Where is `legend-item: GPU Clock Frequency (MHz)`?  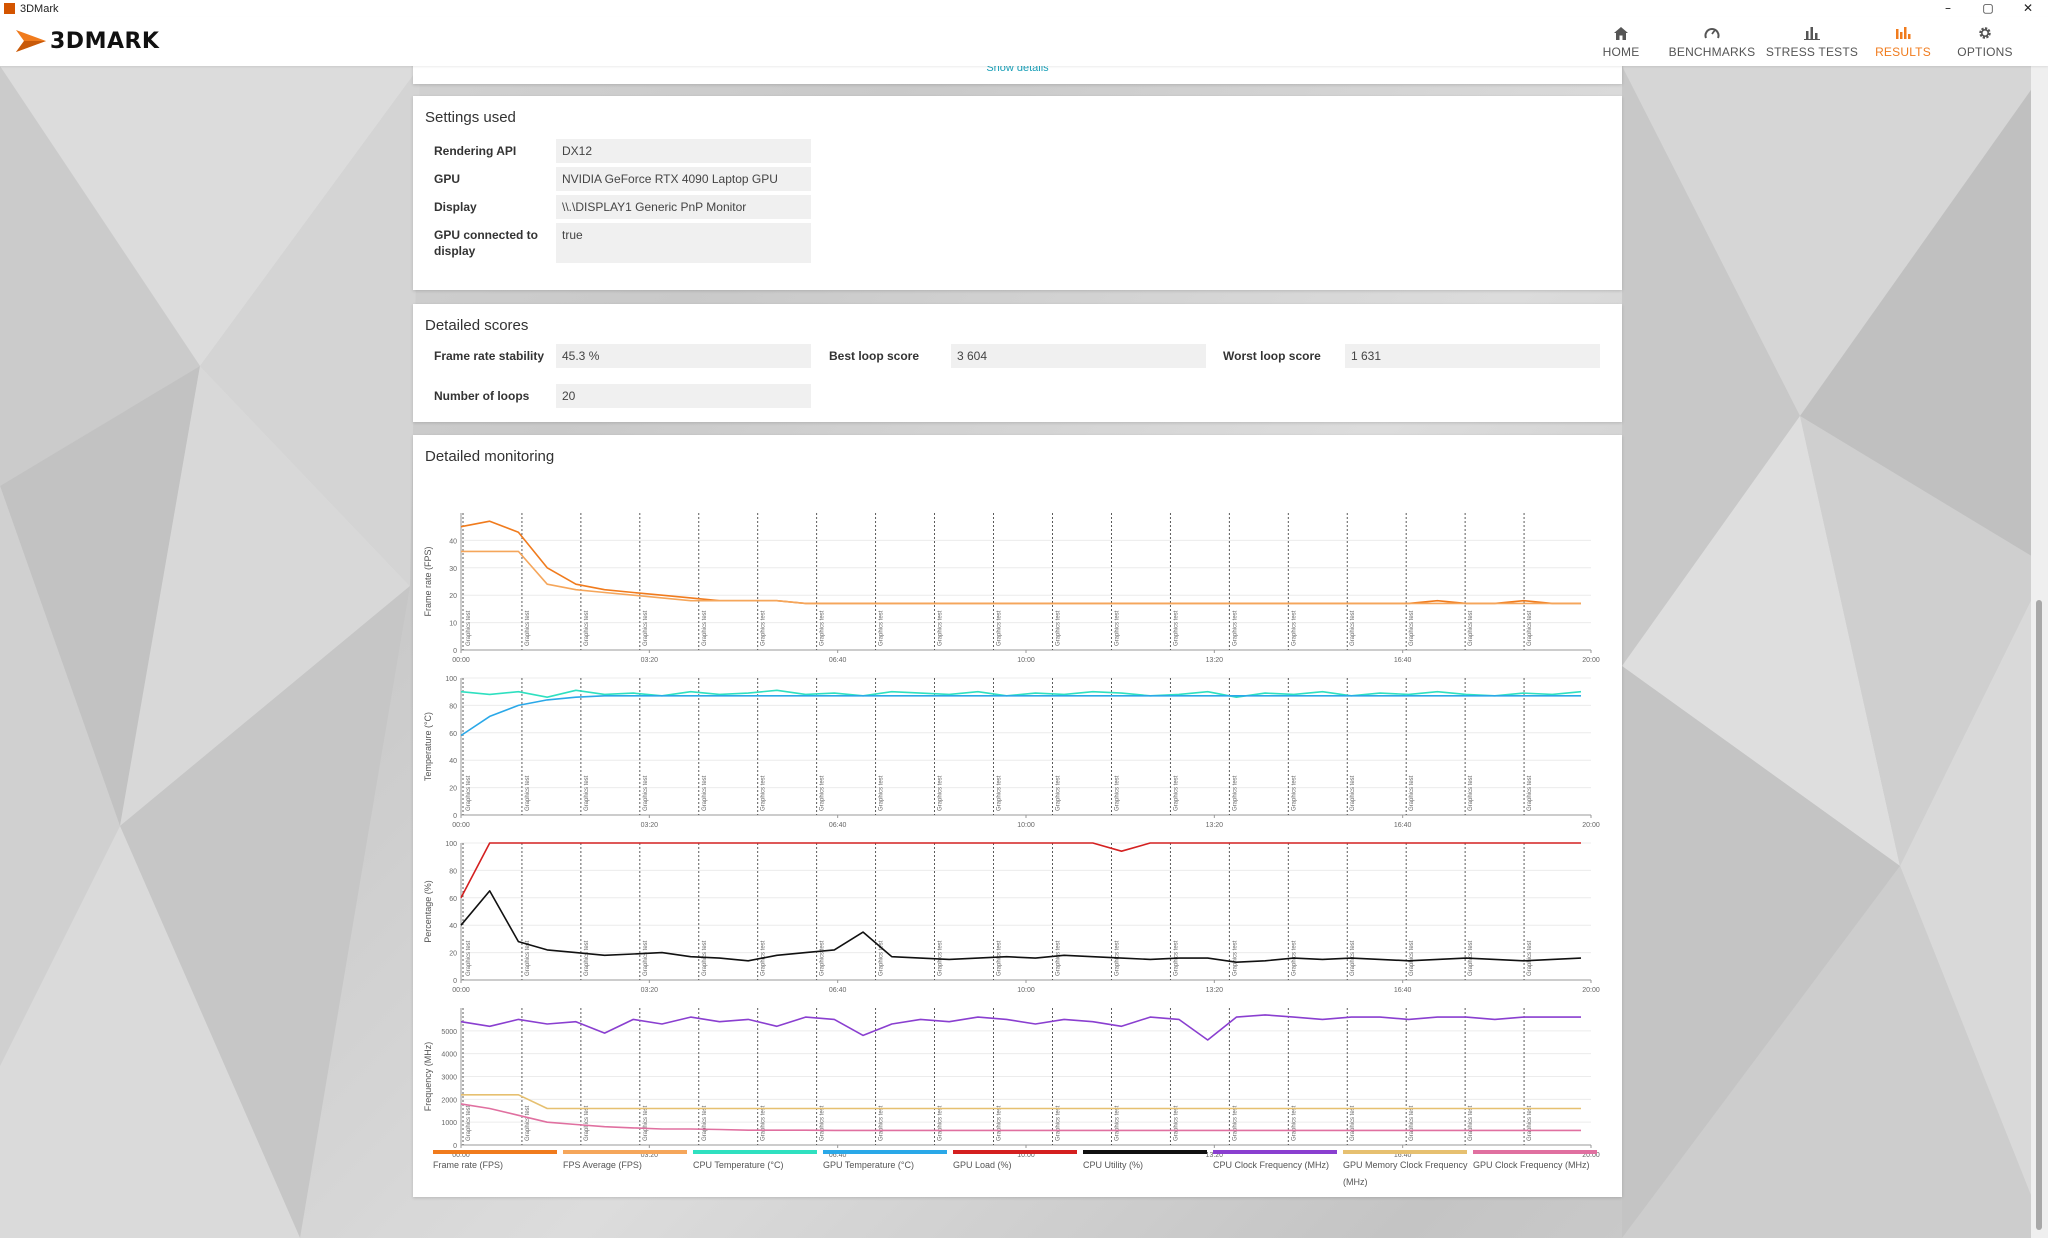
legend-item: GPU Clock Frequency (MHz) is located at coordinates (1538, 1170).